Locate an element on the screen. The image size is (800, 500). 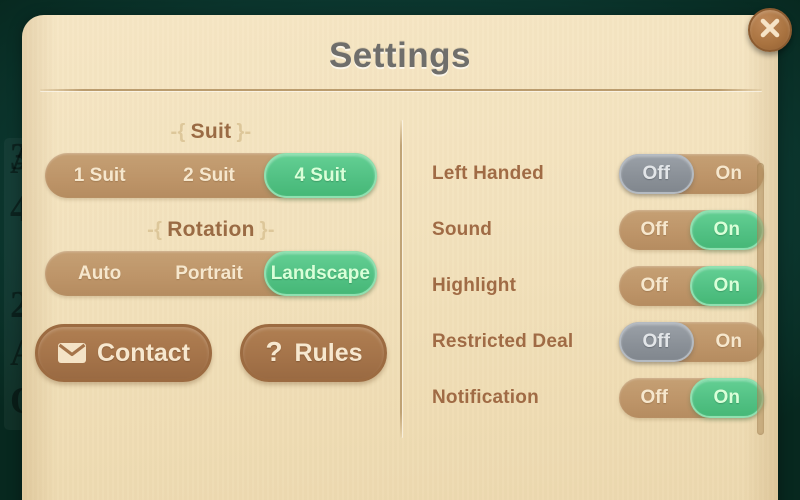
suit-segmented-control: 1 Suit 2 Suit 4 Suit is located at coordinates (211, 175).